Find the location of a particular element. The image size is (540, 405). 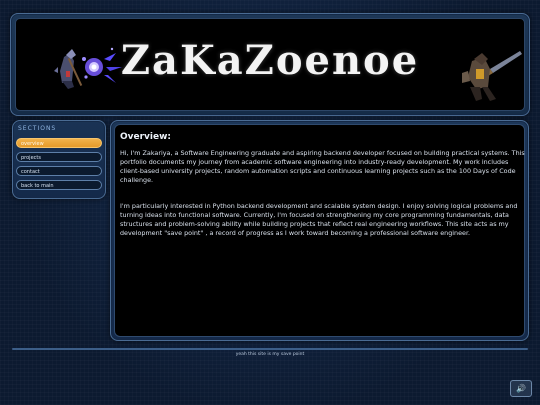

footer-text: yeah this site is my save point is located at coordinates (270, 354).